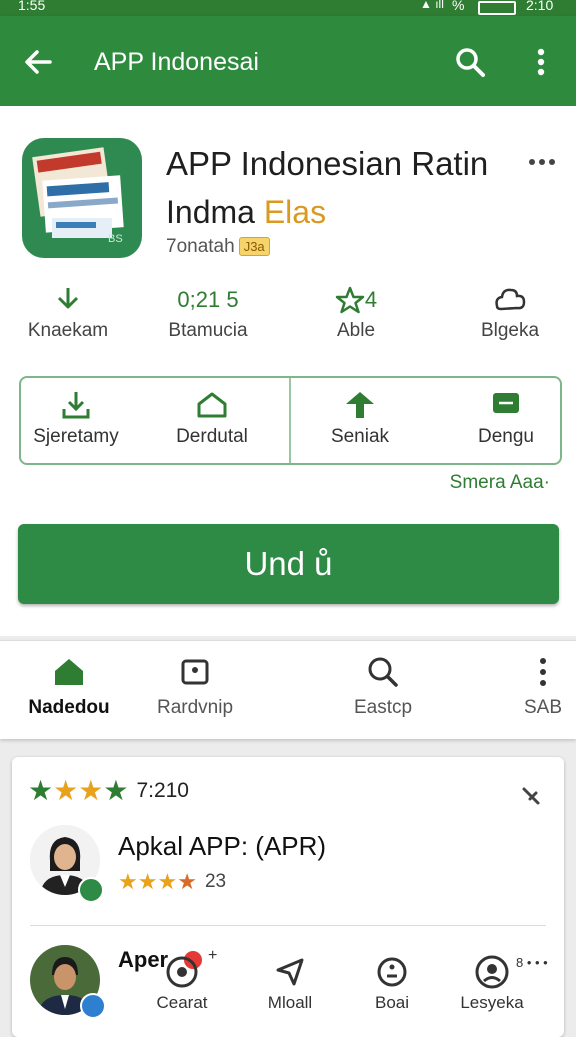 This screenshot has width=576, height=1037. I want to click on stat-category: Blgeka, so click(510, 313).